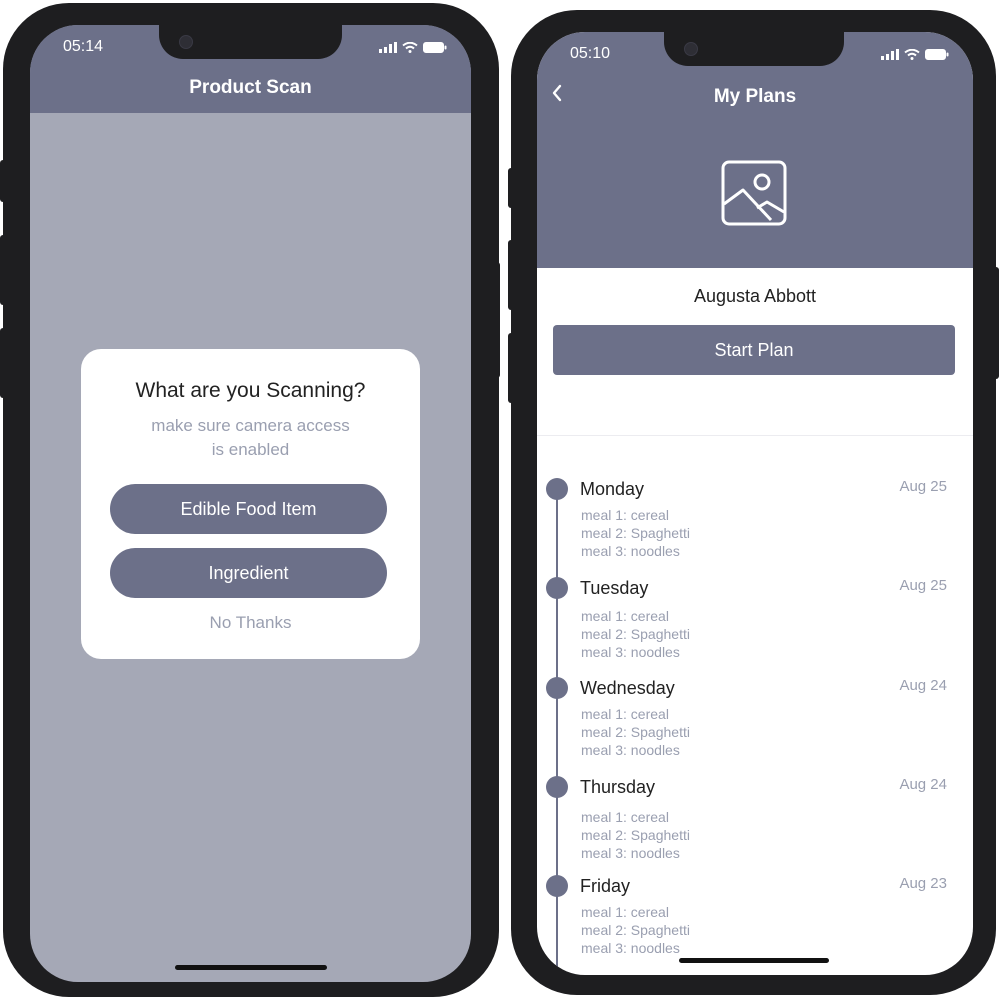 This screenshot has height=1000, width=1000. What do you see at coordinates (755, 150) in the screenshot?
I see `header-bar` at bounding box center [755, 150].